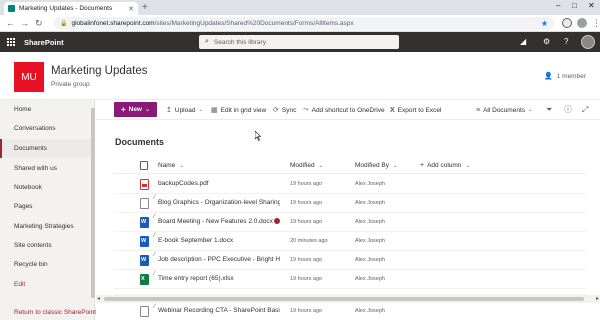 This screenshot has height=320, width=600. Describe the element at coordinates (11, 8) in the screenshot. I see `sharepoint-favicon-icon` at that location.